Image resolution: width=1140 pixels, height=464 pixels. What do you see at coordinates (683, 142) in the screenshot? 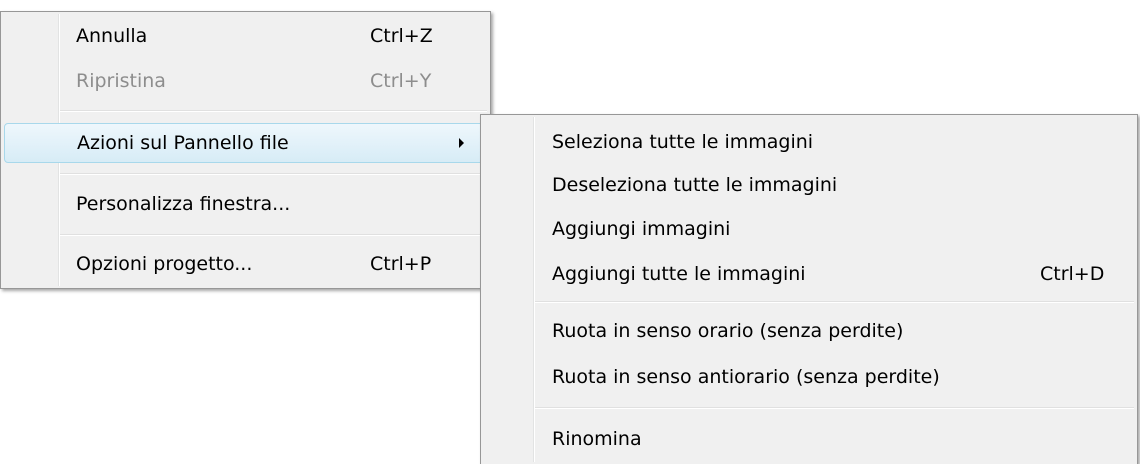
I see `menu-item-label: Seleziona tutte le immagini` at bounding box center [683, 142].